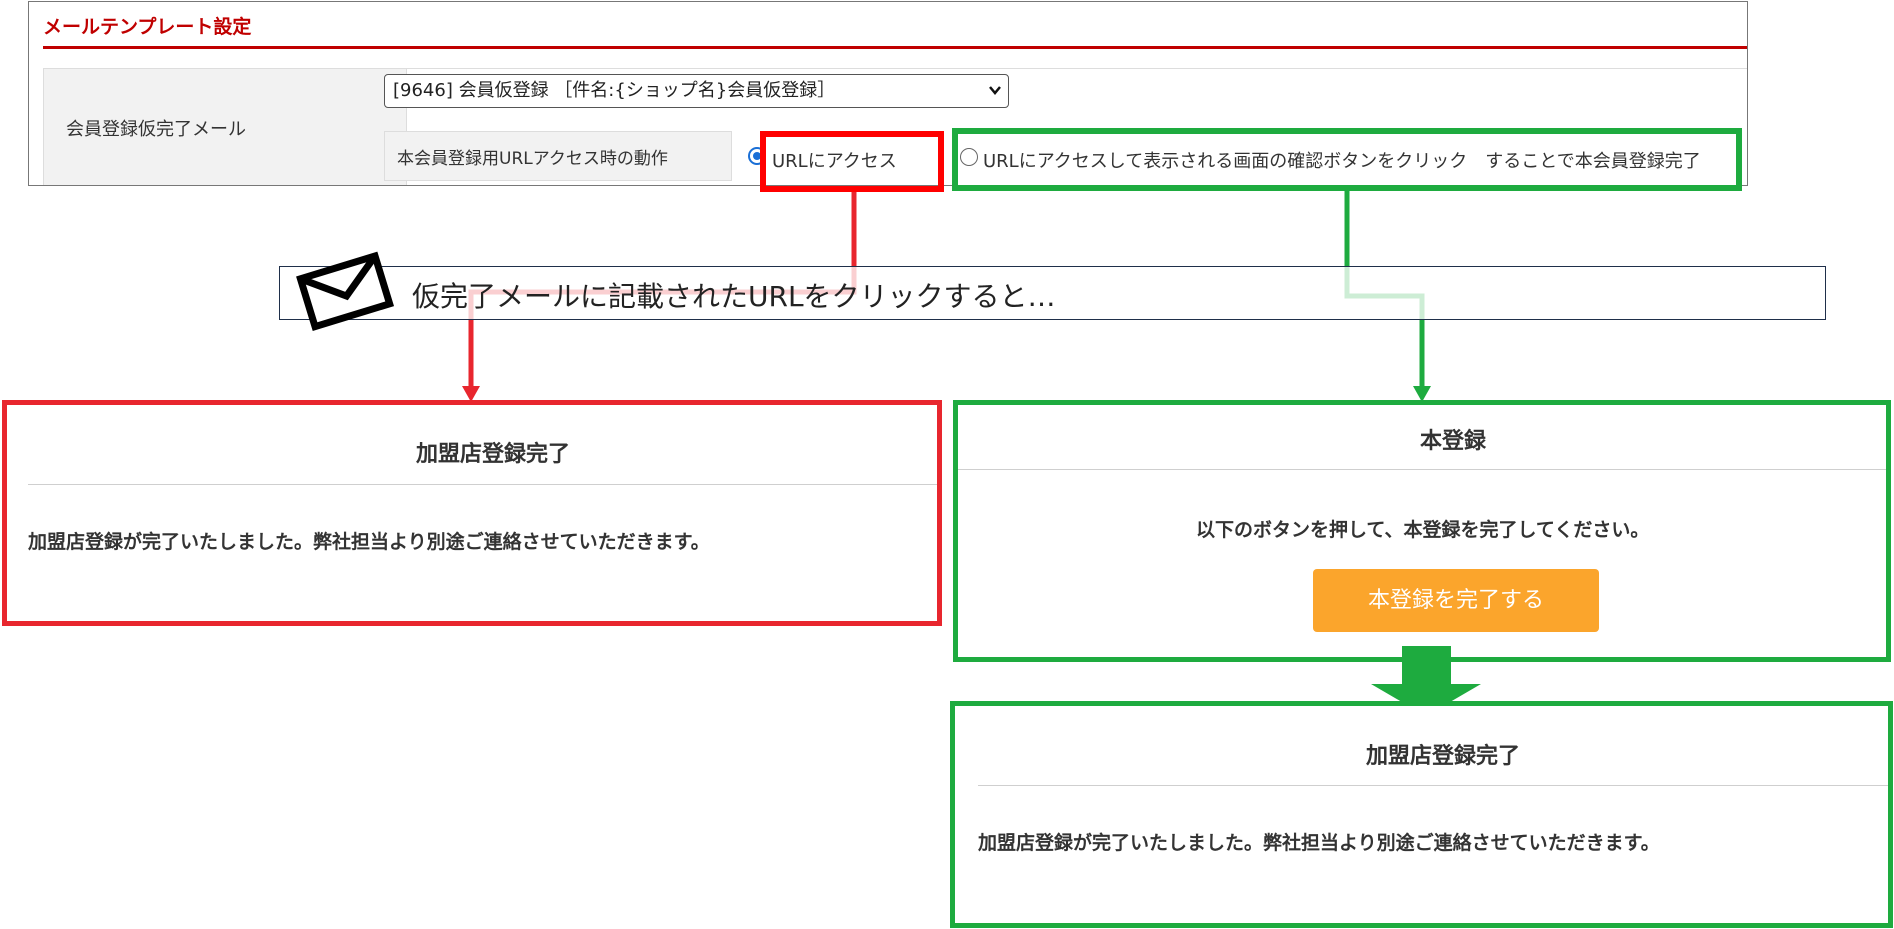 Image resolution: width=1894 pixels, height=929 pixels. I want to click on action-label-cell: 本会員登録用URLアクセス時の動作, so click(558, 156).